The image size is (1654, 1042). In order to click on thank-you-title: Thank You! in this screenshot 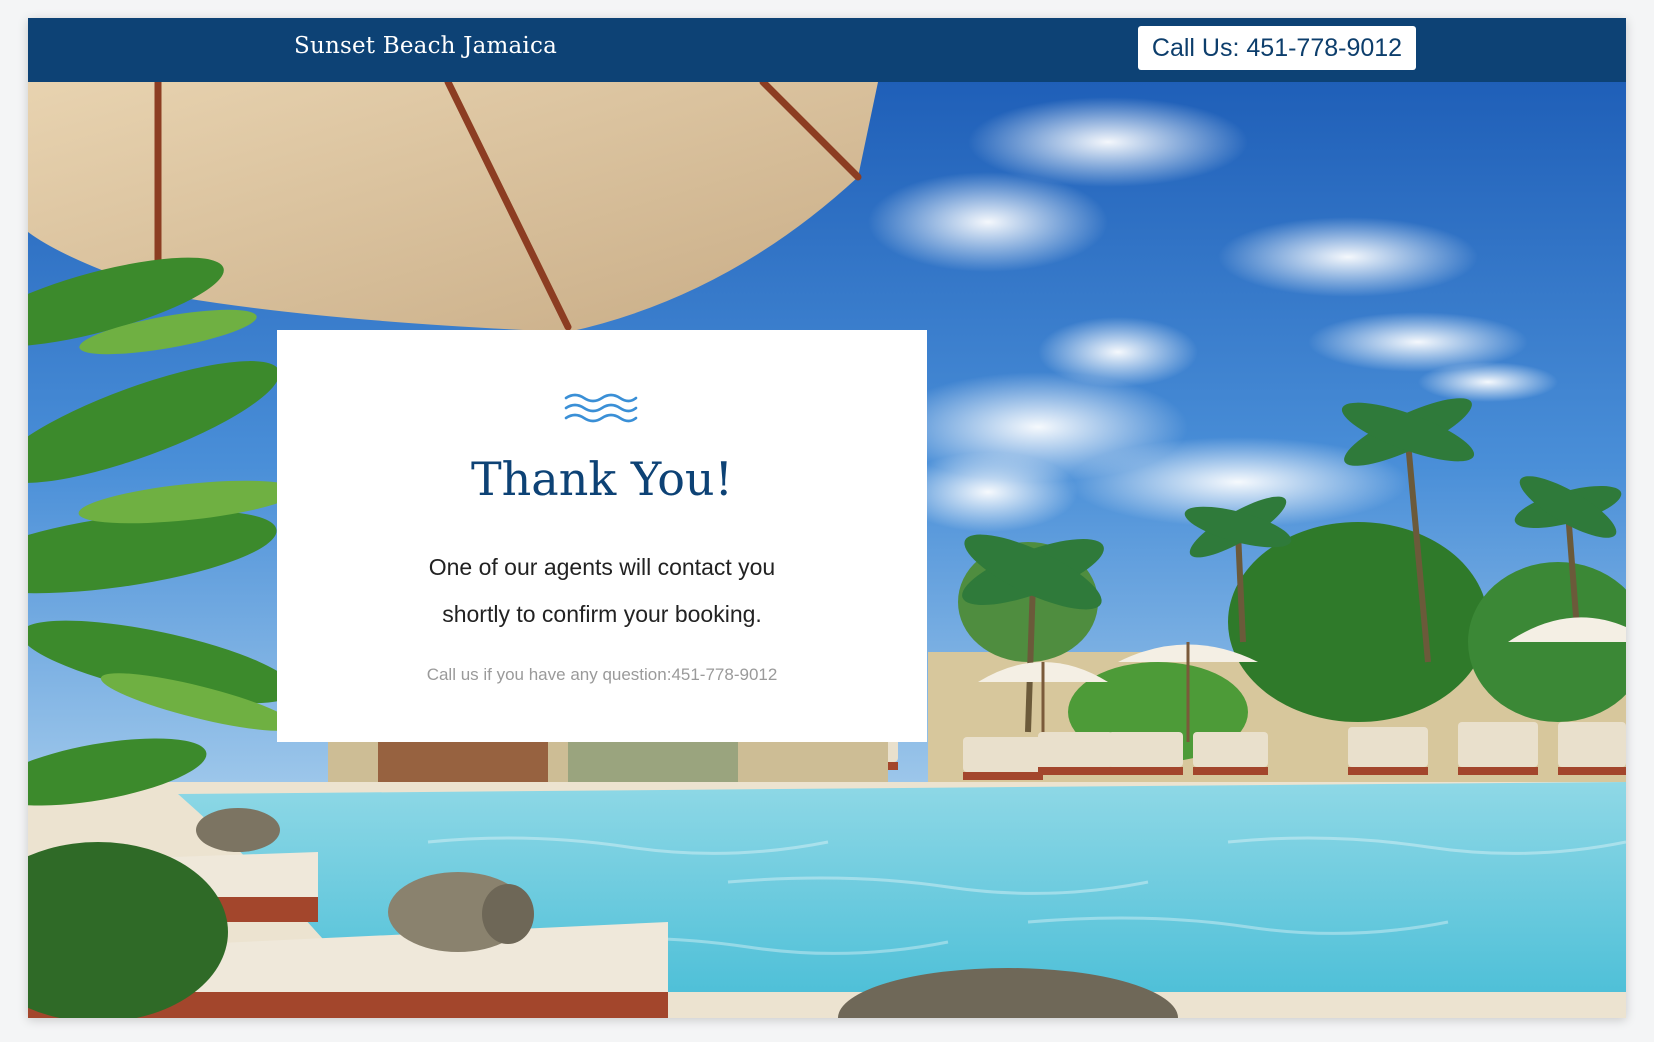, I will do `click(602, 479)`.